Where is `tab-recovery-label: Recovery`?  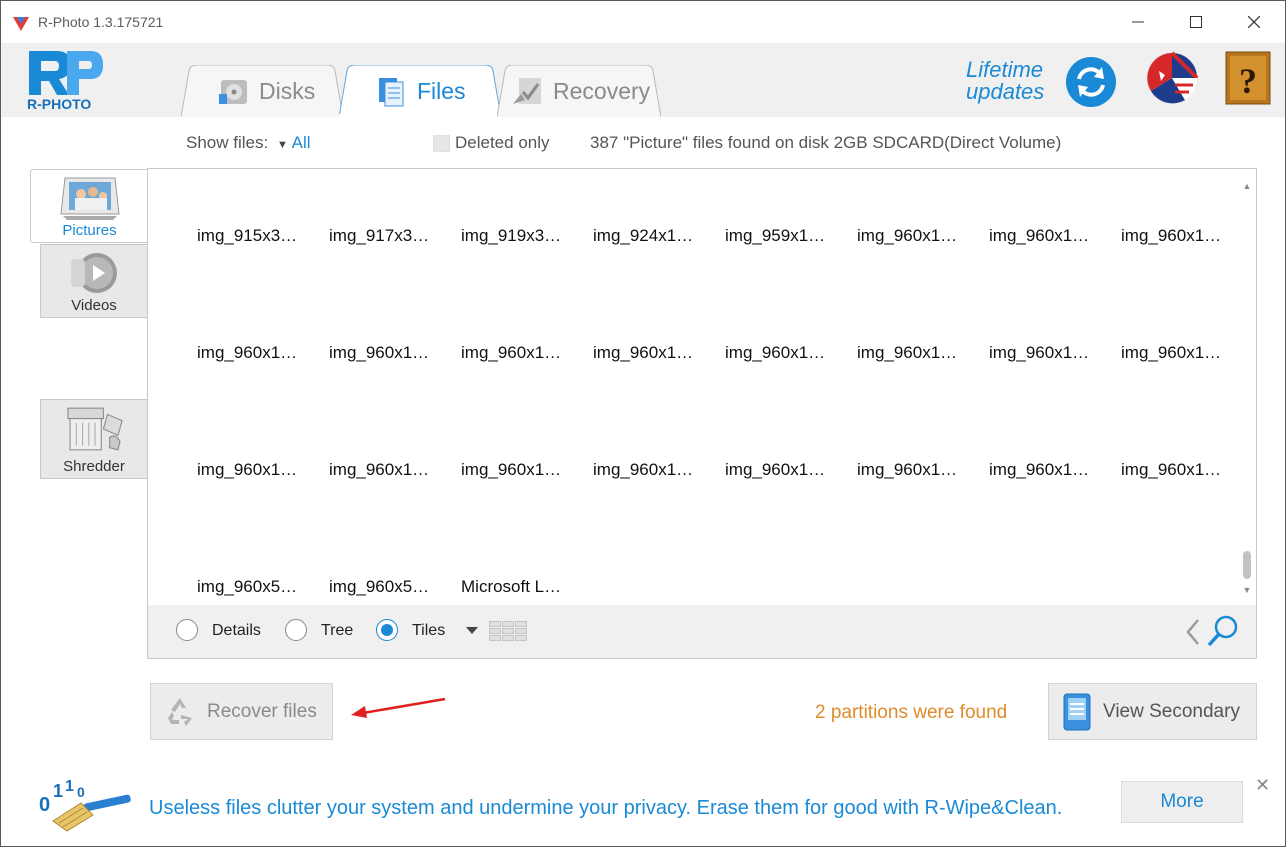
tab-recovery-label: Recovery is located at coordinates (602, 90).